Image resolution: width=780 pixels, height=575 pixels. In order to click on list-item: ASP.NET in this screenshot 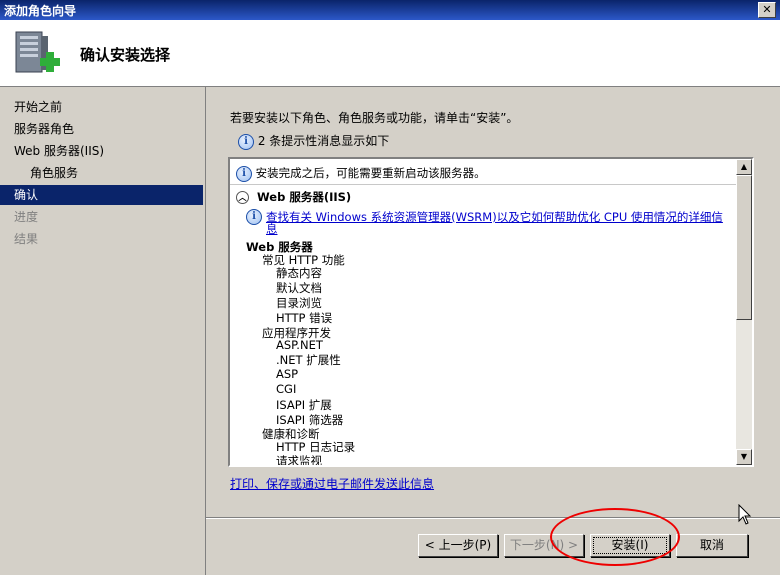, I will do `click(299, 345)`.